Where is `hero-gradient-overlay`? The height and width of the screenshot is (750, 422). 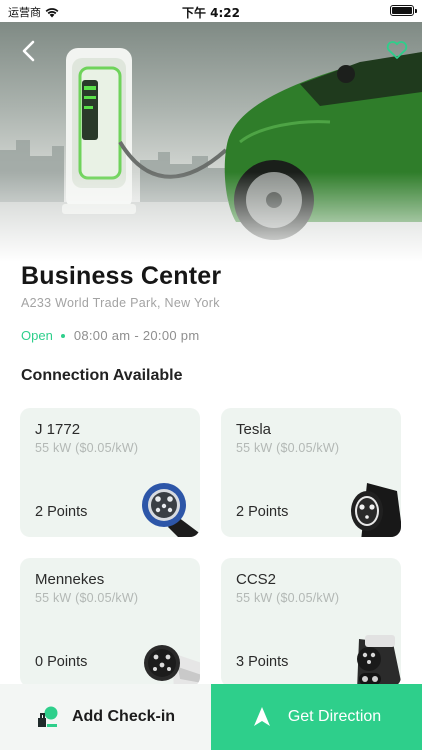
hero-gradient-overlay is located at coordinates (211, 217).